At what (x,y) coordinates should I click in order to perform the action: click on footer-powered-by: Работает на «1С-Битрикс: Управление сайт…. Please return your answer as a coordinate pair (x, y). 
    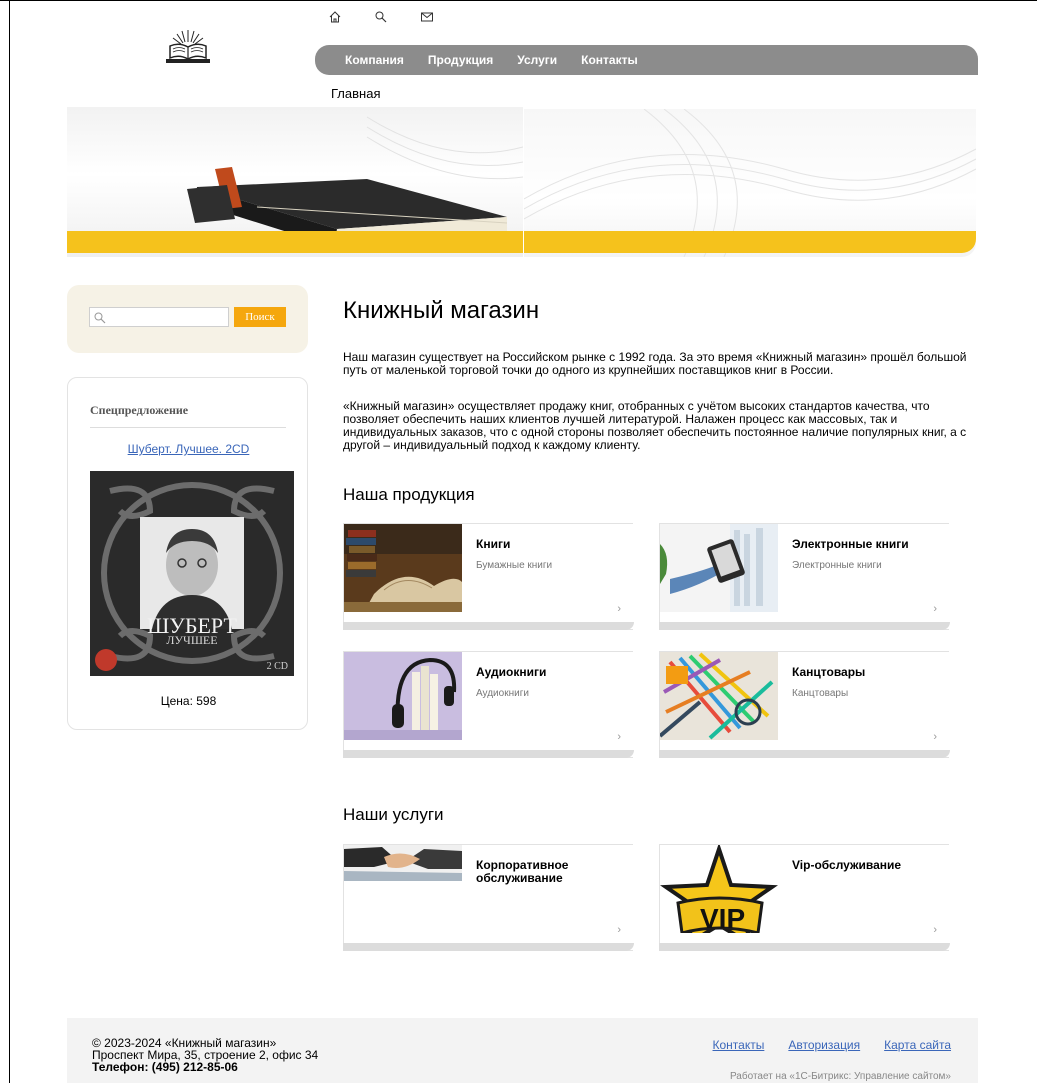
    Looking at the image, I should click on (840, 1076).